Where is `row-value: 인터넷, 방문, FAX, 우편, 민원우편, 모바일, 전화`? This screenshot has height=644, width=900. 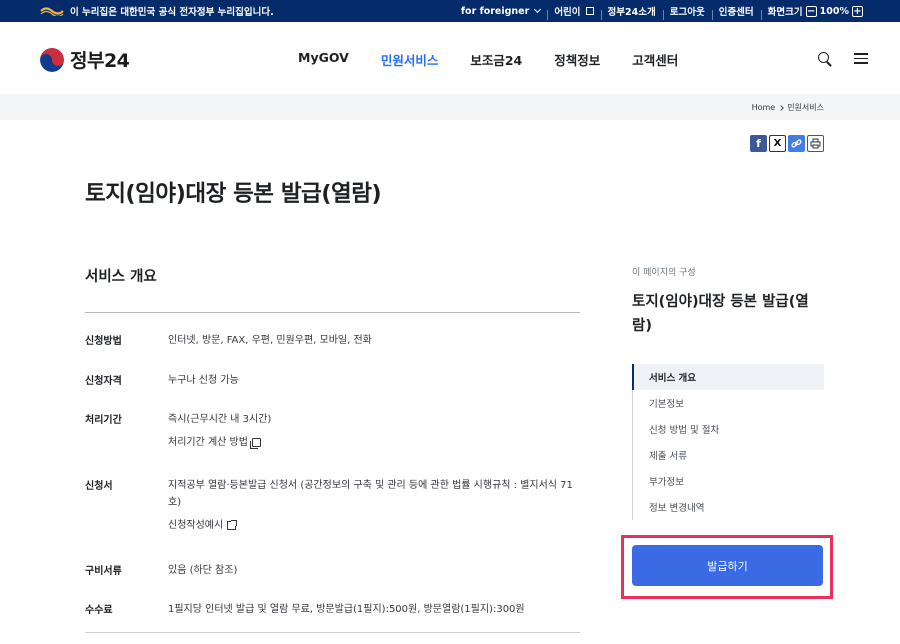
row-value: 인터넷, 방문, FAX, 우편, 민원우편, 모바일, 전화 is located at coordinates (270, 340).